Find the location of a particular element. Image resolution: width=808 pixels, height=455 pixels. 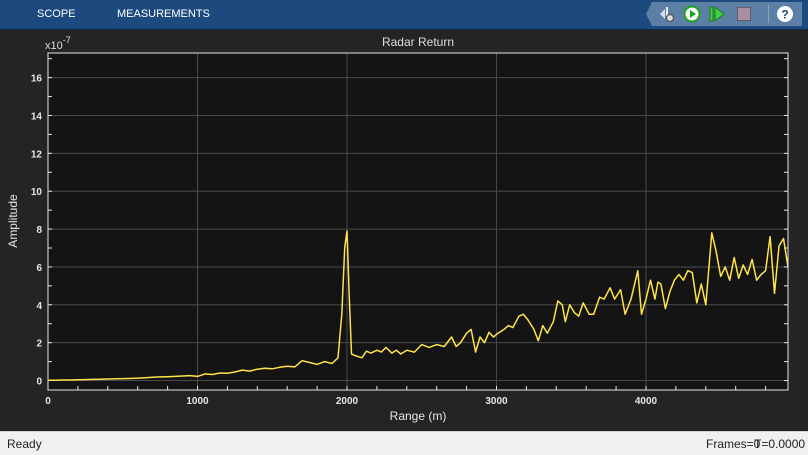

y-tick-label: 8 is located at coordinates (39, 230).